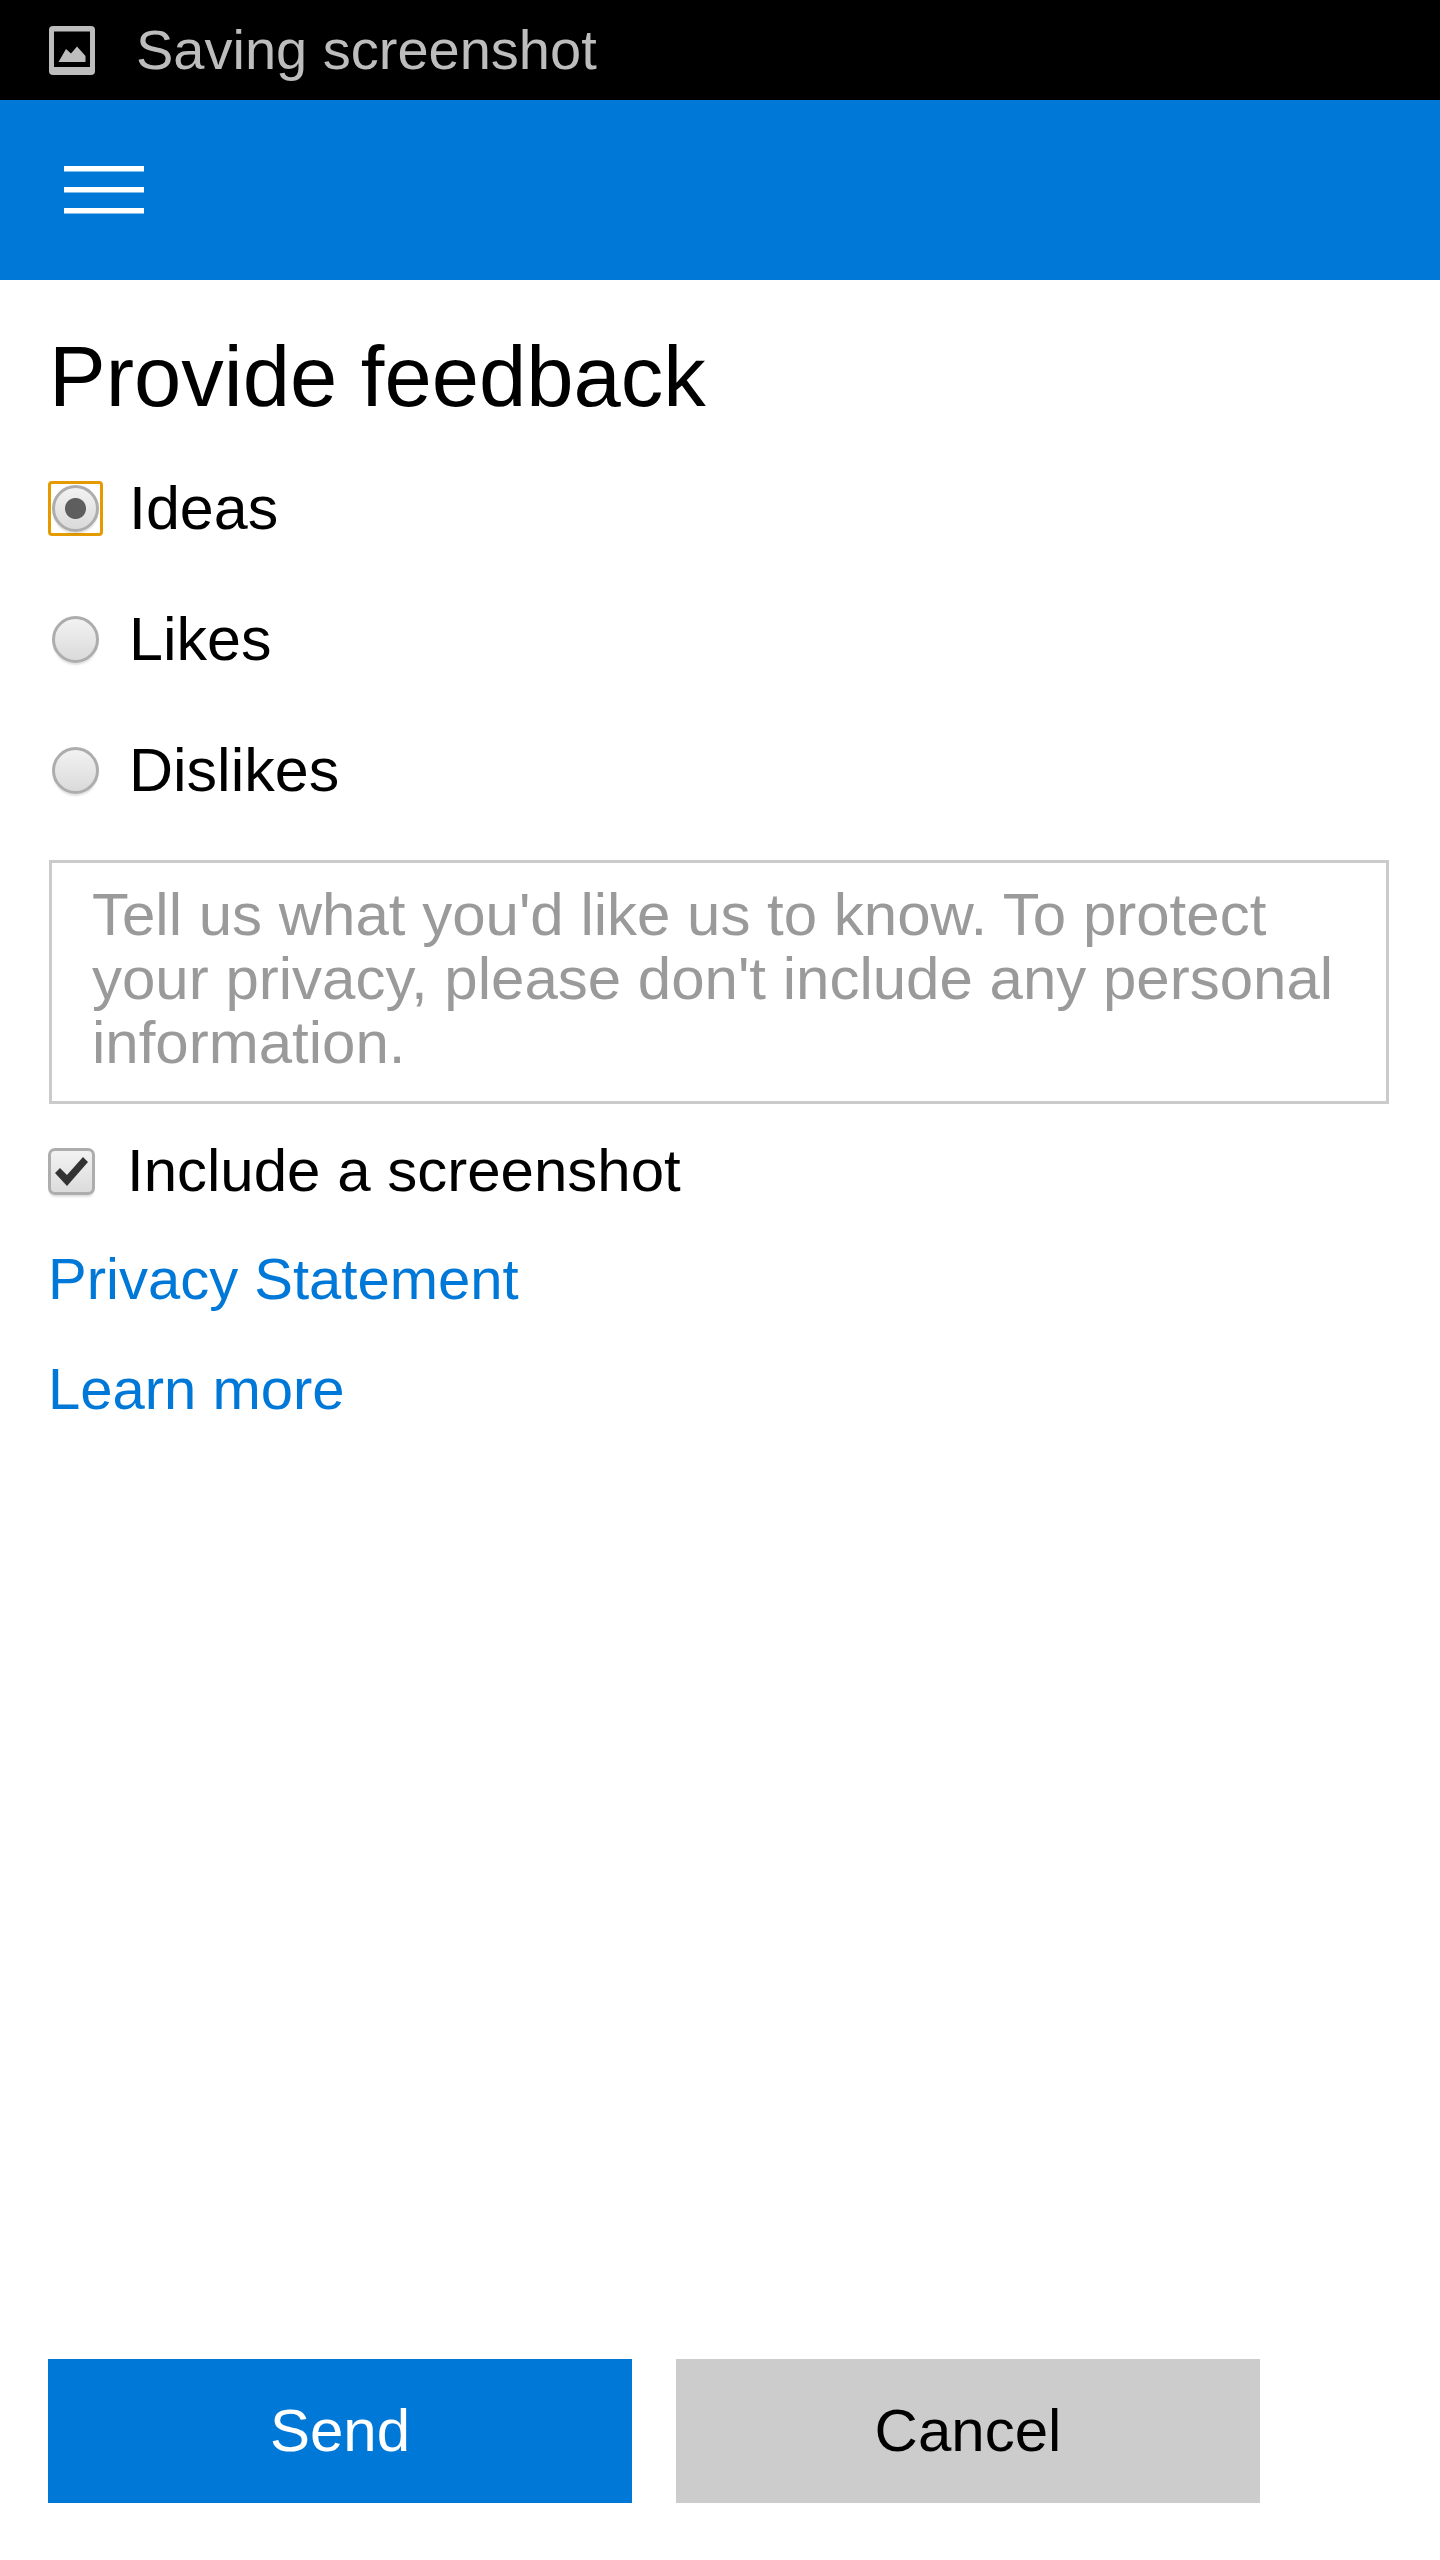  What do you see at coordinates (968, 2431) in the screenshot?
I see `secondary-button: Cancel` at bounding box center [968, 2431].